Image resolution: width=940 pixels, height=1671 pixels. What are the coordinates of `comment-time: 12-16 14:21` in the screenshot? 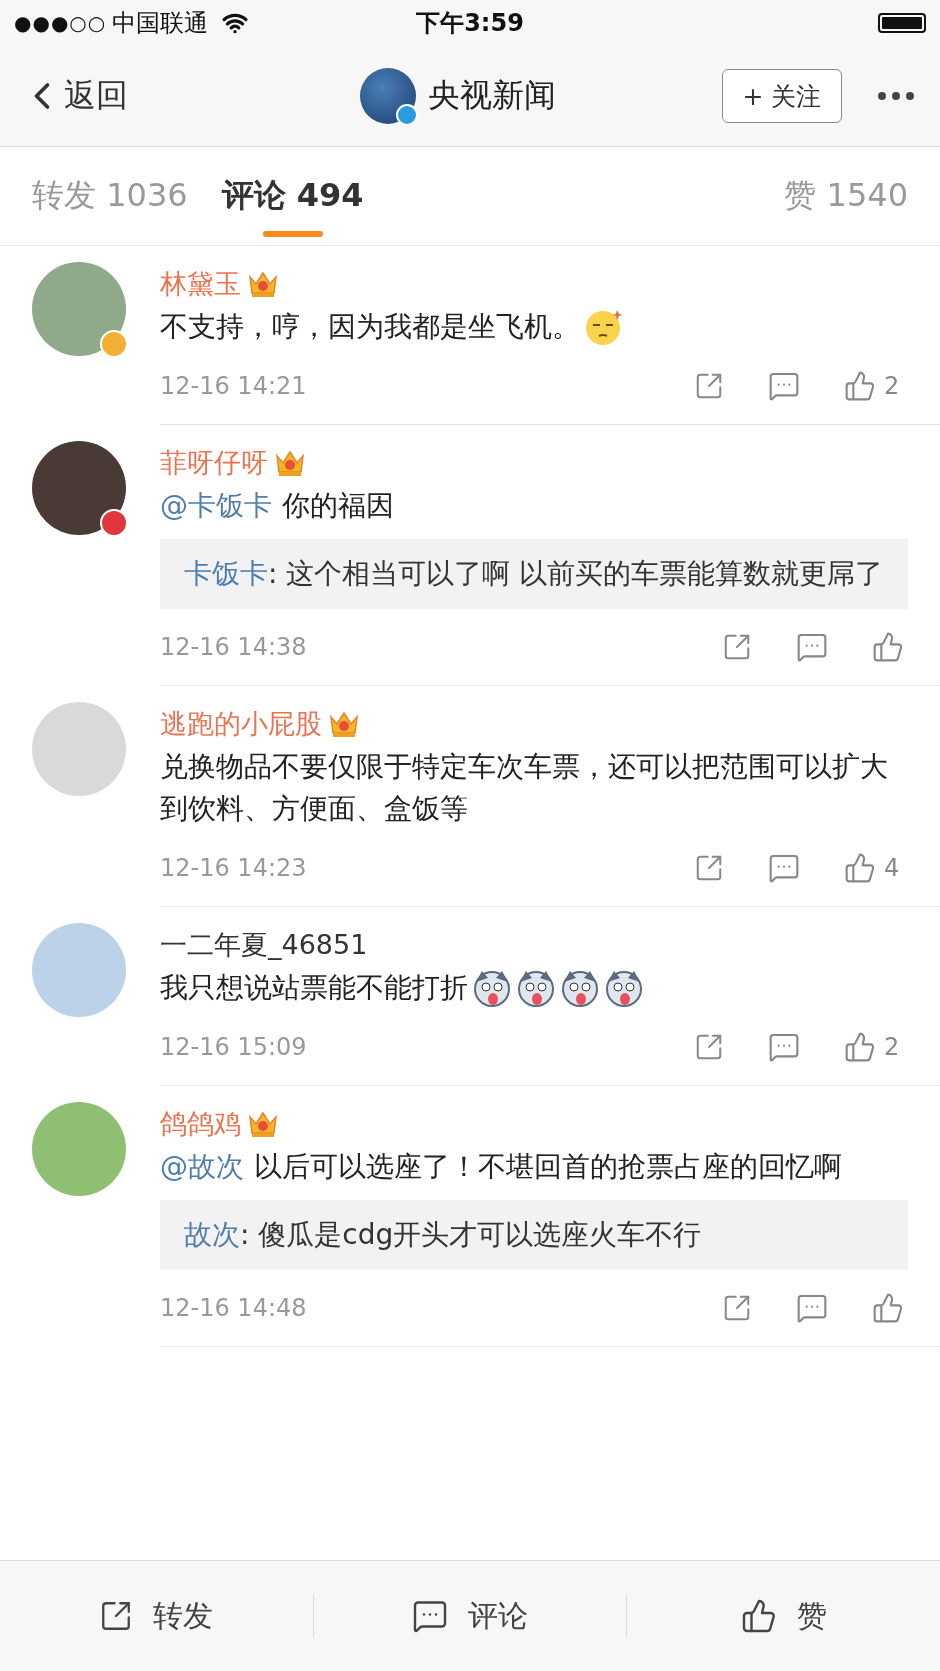 It's located at (233, 386).